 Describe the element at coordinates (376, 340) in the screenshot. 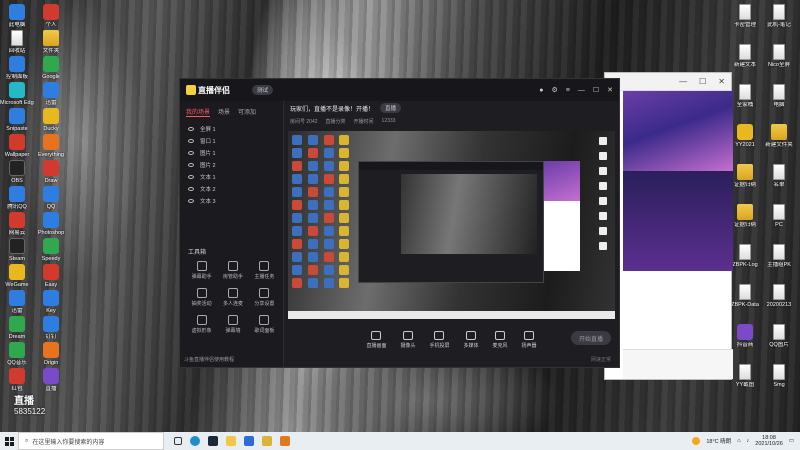

I see `screen-capture-button: 直播画面` at that location.